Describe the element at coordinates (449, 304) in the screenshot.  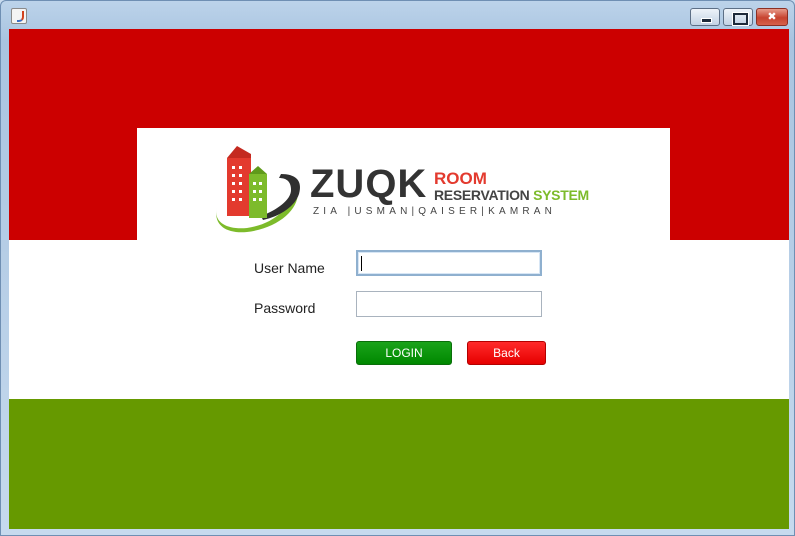
I see `password-input` at that location.